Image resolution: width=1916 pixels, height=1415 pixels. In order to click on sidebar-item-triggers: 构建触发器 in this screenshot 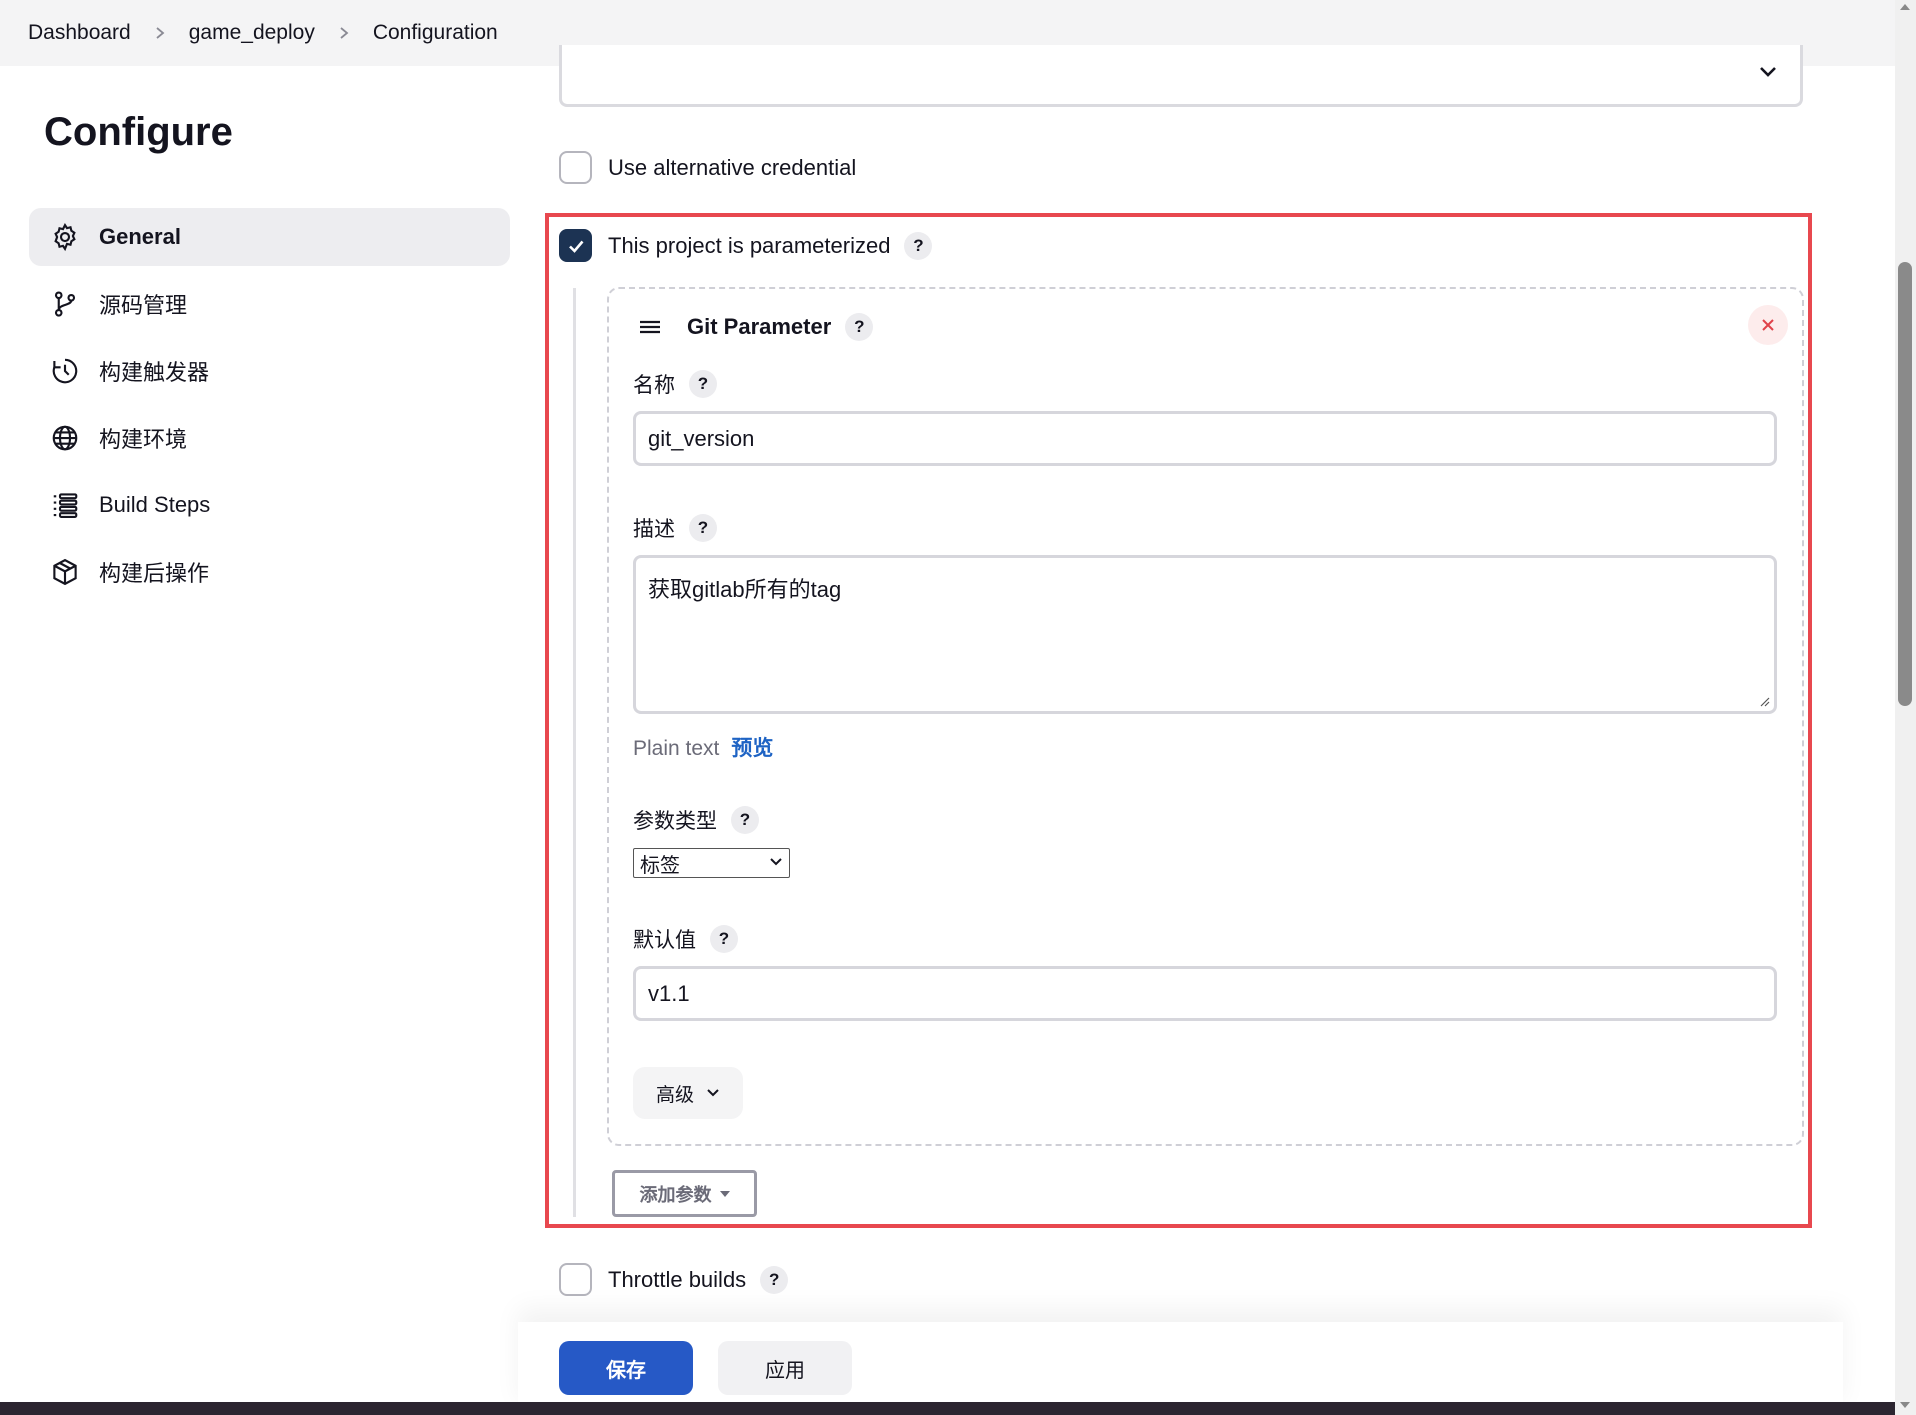, I will do `click(269, 371)`.